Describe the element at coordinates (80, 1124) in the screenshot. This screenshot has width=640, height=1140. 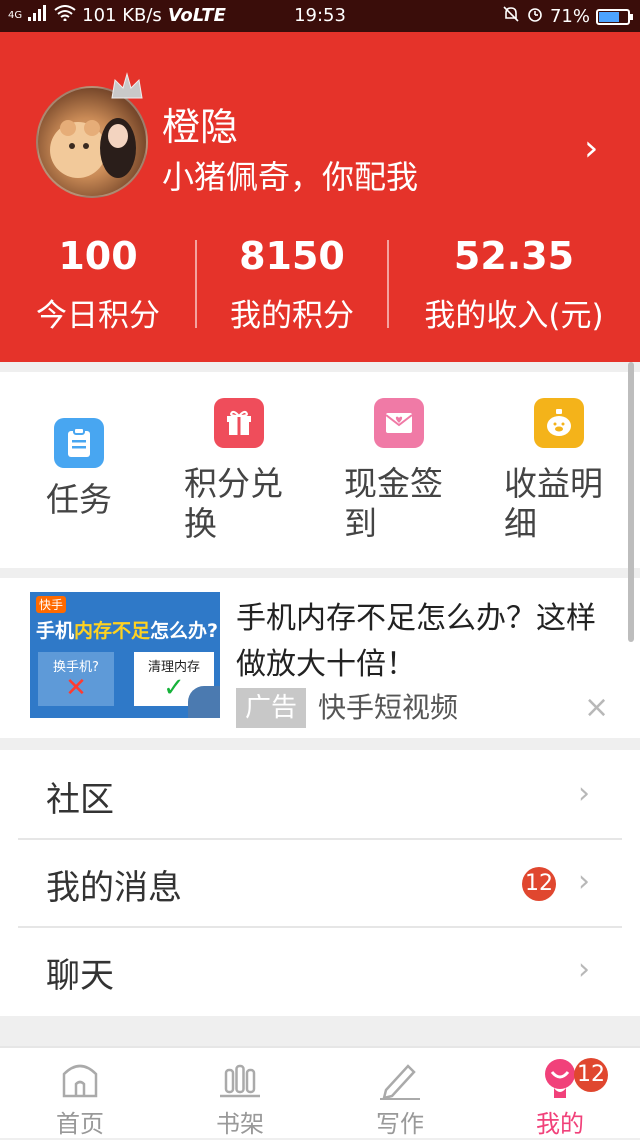
I see `tab-label: 首页` at that location.